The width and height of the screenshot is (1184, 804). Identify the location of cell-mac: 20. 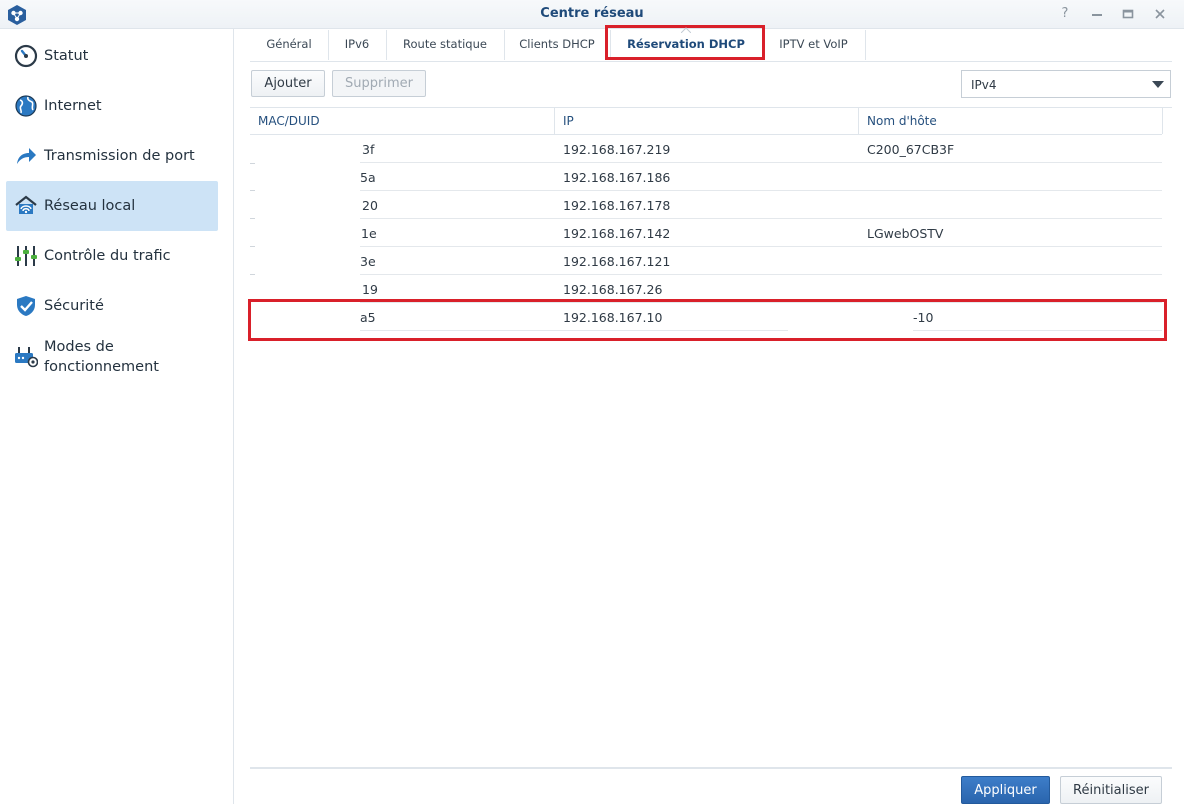
(370, 205).